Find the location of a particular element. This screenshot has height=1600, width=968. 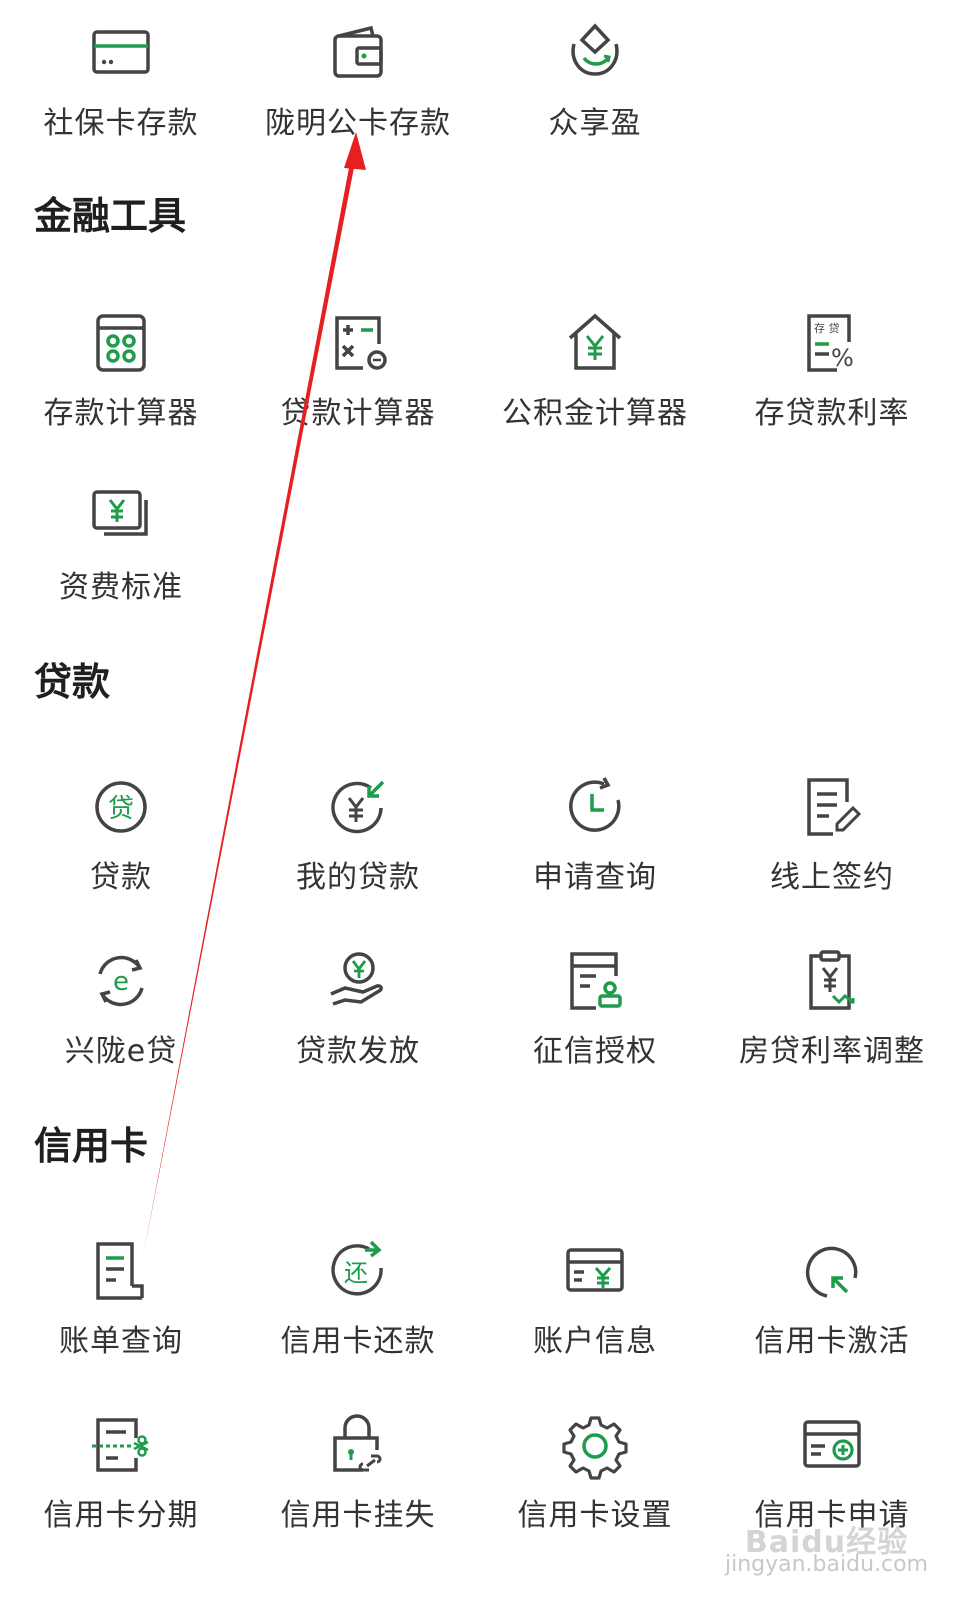

sign-document-icon is located at coordinates (832, 807).